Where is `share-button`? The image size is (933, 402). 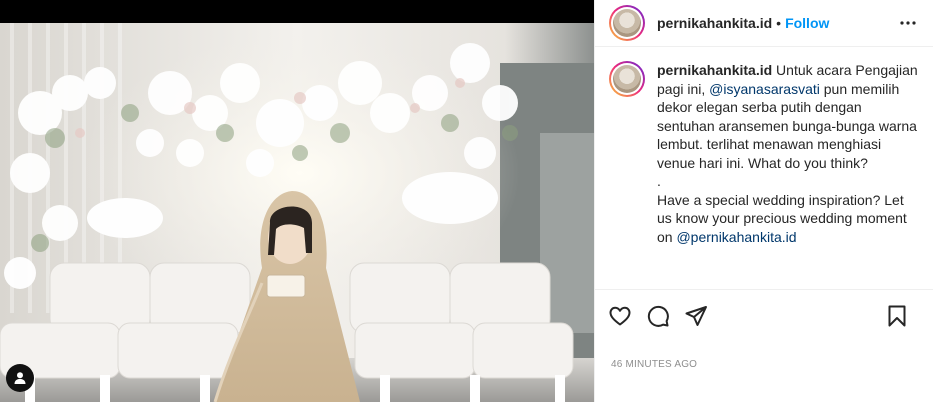
share-button is located at coordinates (696, 316).